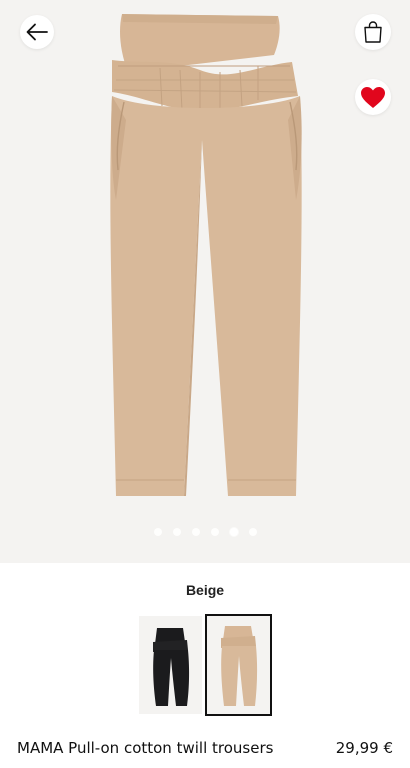 The width and height of the screenshot is (410, 768). I want to click on color-swatch-beige, so click(238, 665).